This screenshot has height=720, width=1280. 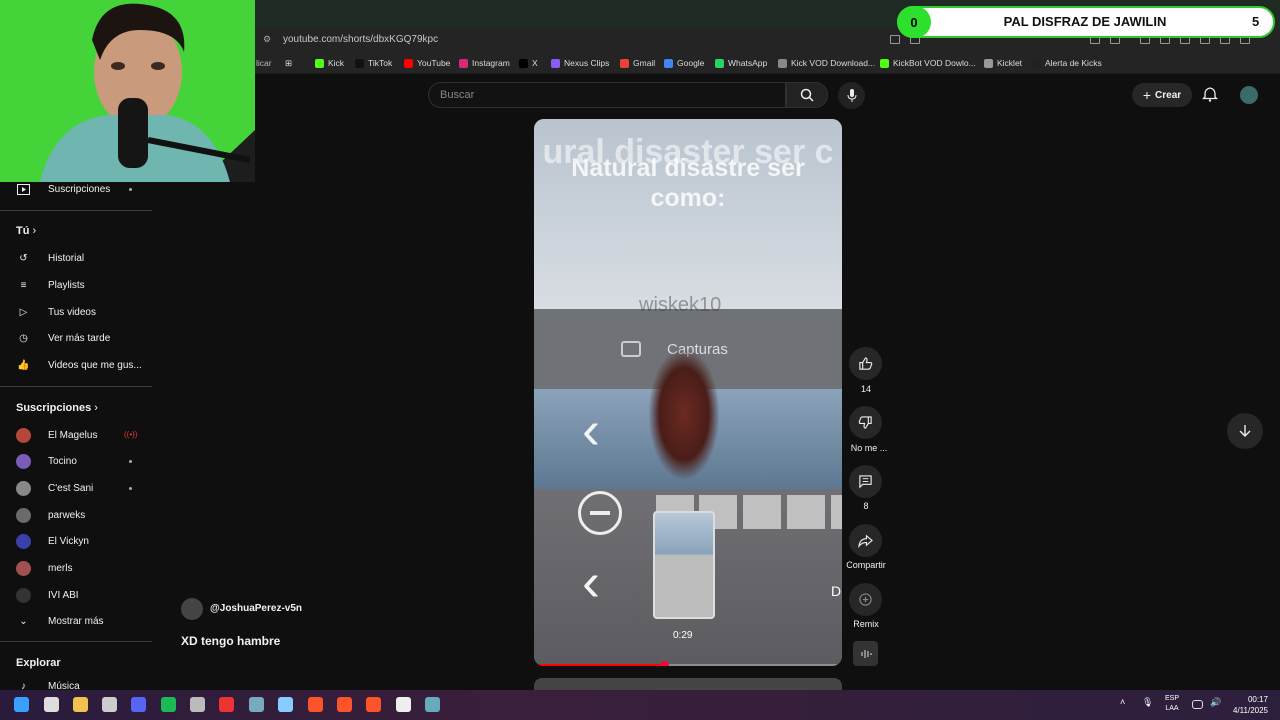 I want to click on subscription-channel: Tocino, so click(x=46, y=461).